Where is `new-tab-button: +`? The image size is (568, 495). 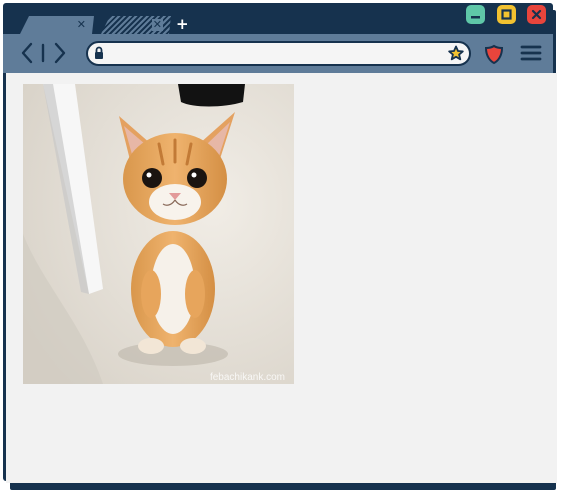
new-tab-button: + is located at coordinates (182, 24).